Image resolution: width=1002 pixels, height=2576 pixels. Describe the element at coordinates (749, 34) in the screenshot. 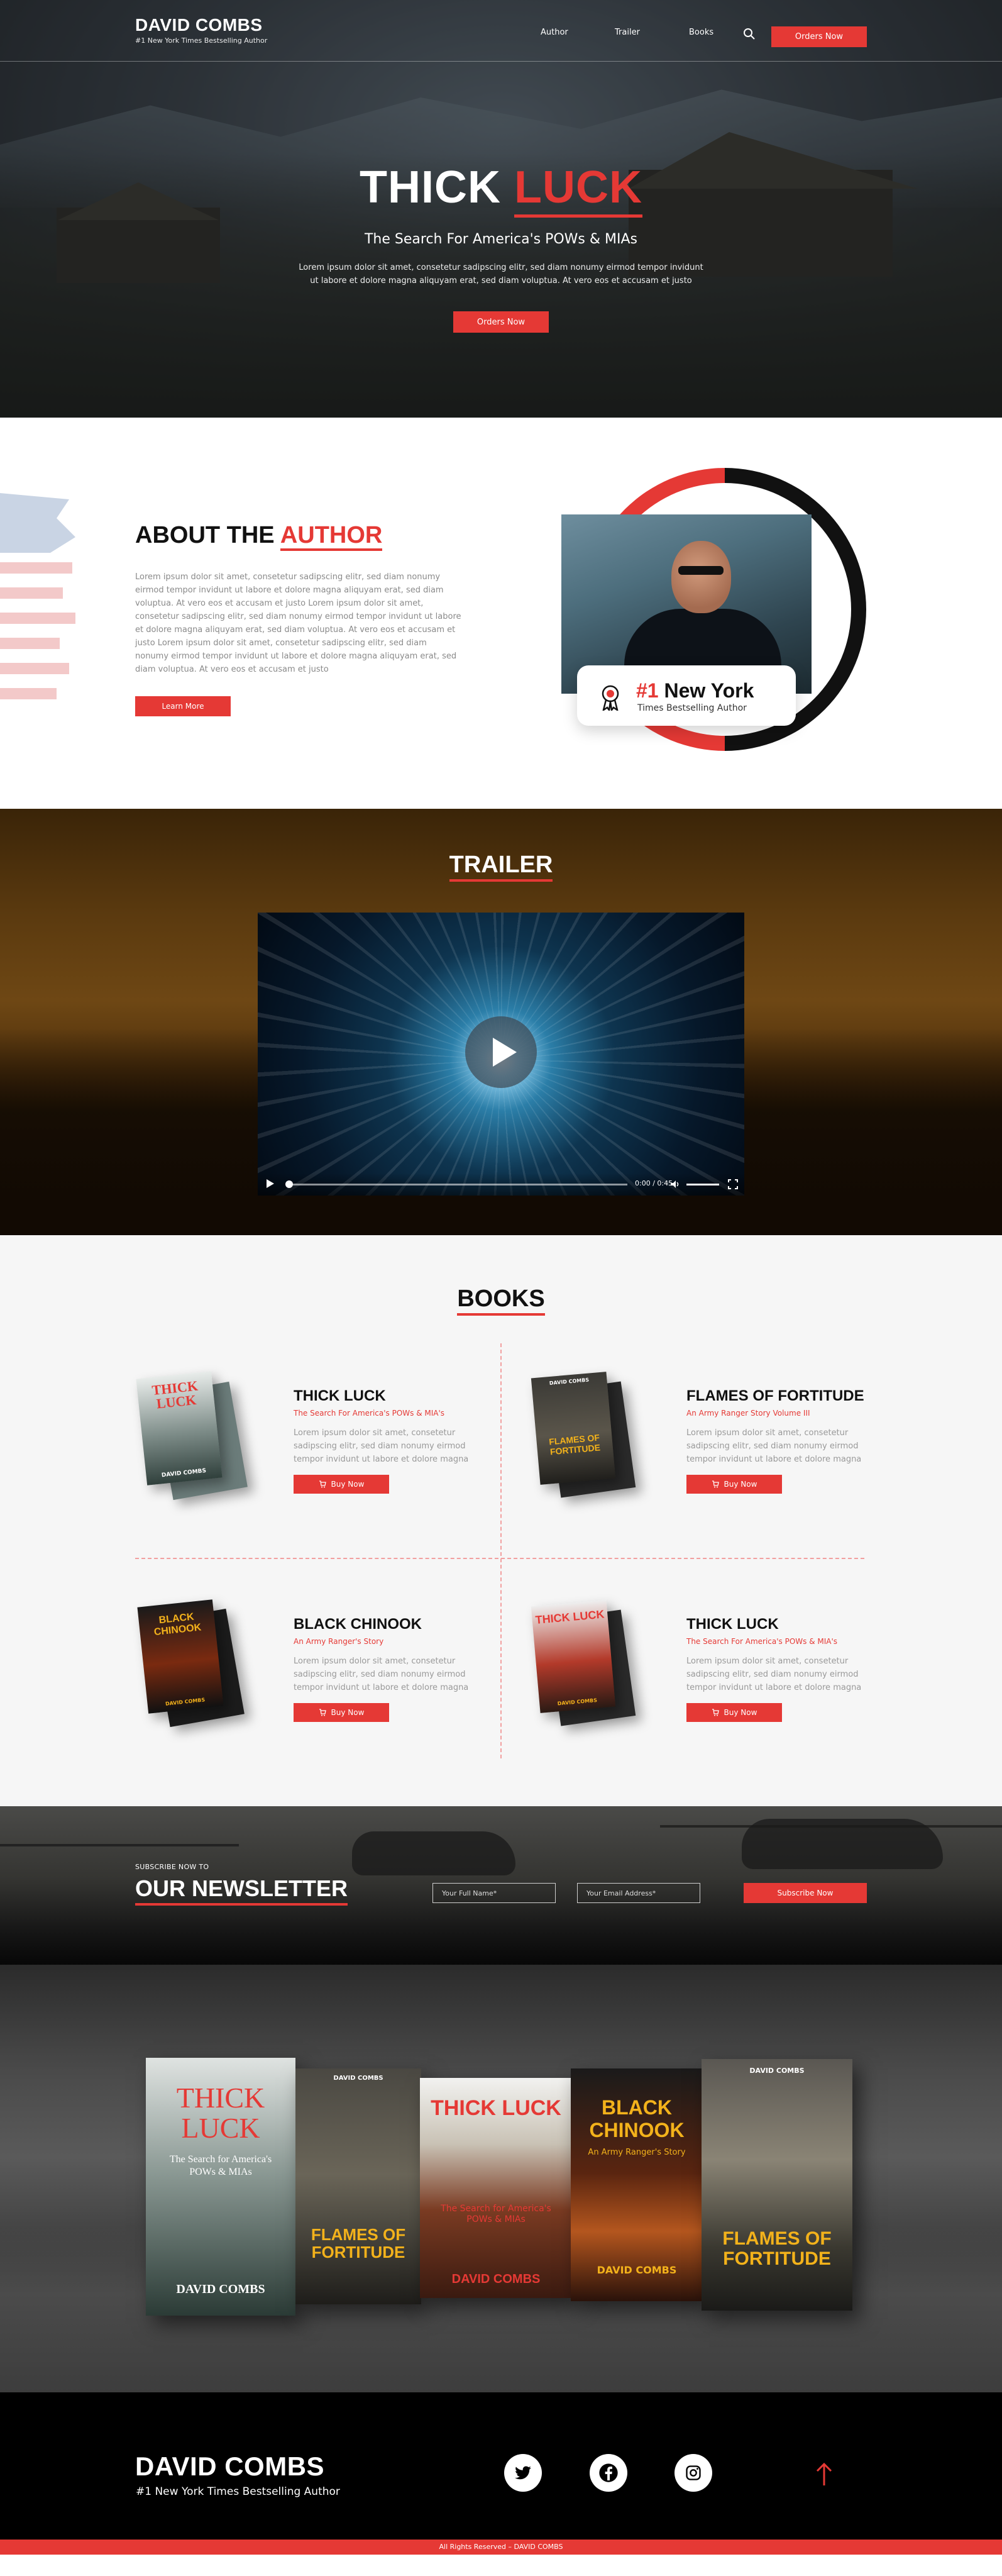

I see `search-icon` at that location.